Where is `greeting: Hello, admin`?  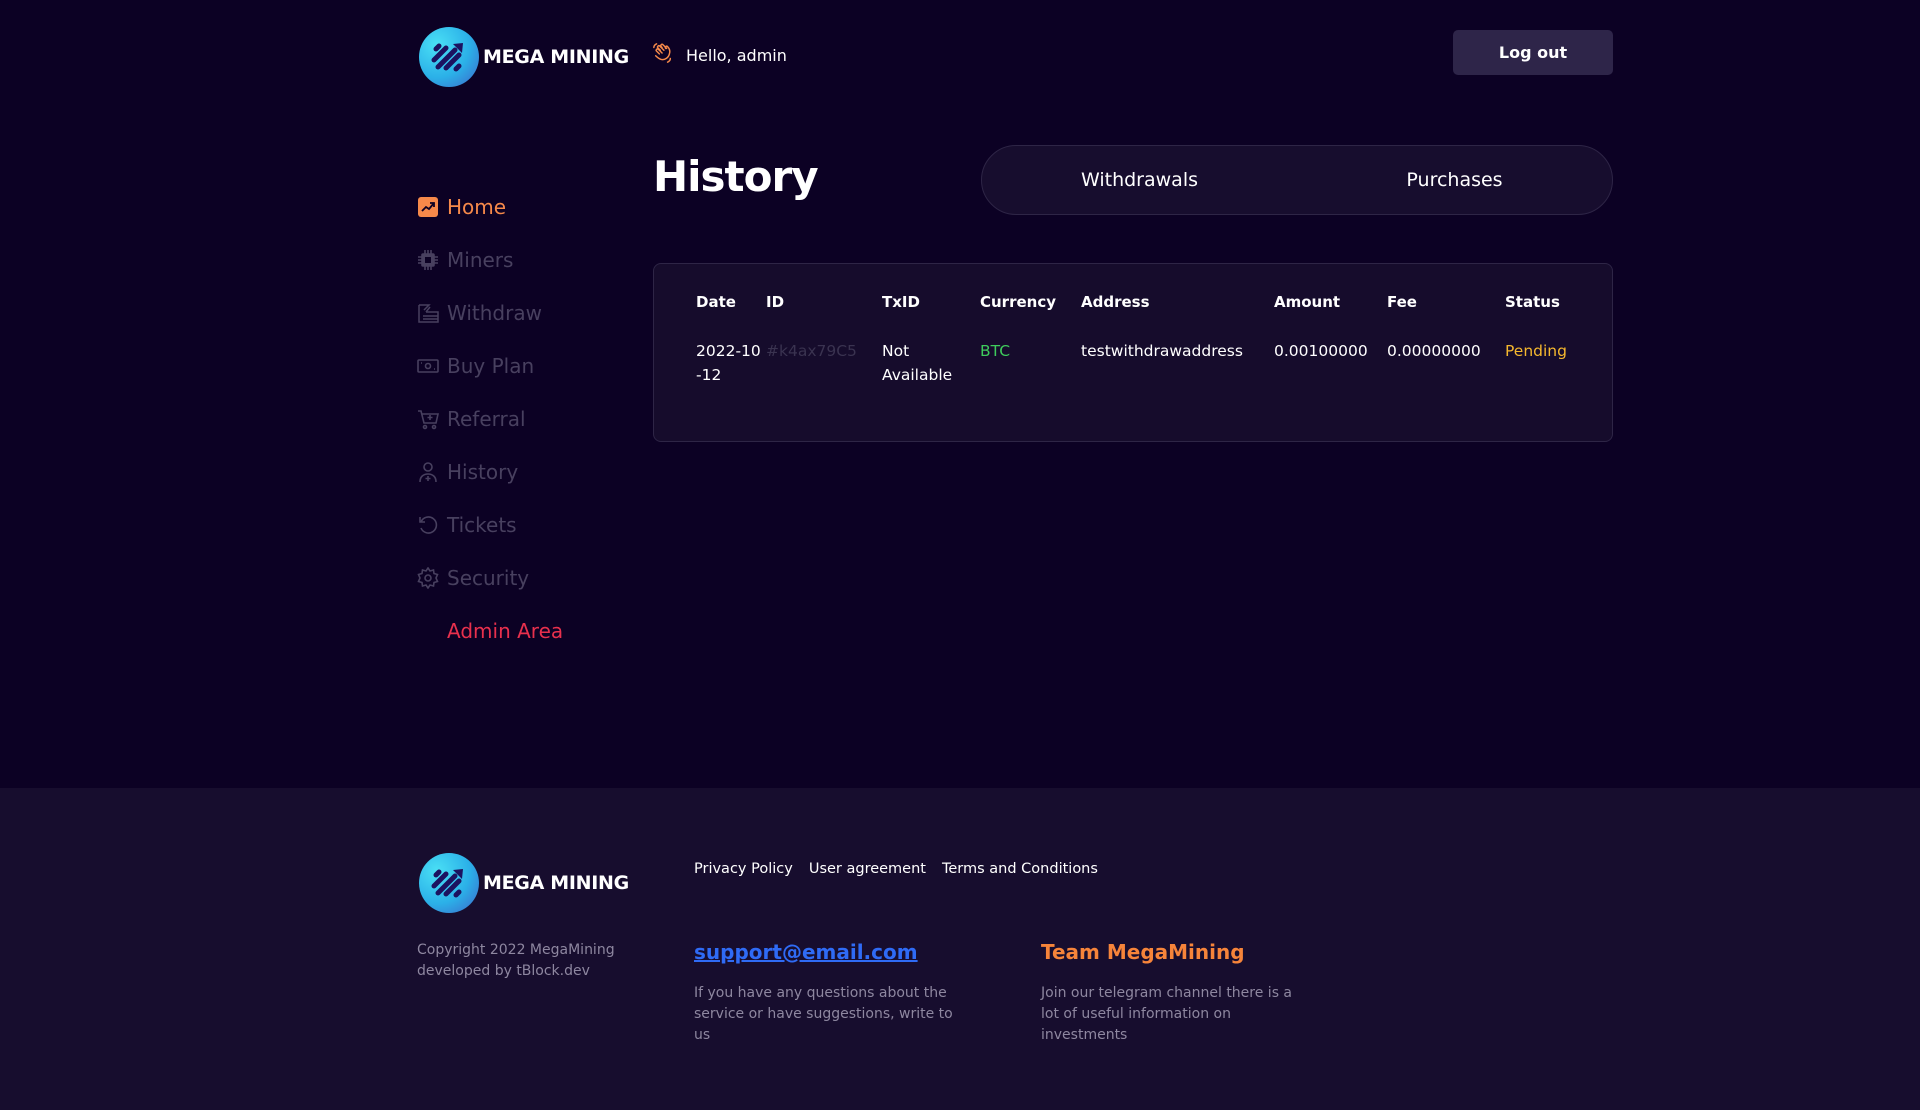
greeting: Hello, admin is located at coordinates (719, 55).